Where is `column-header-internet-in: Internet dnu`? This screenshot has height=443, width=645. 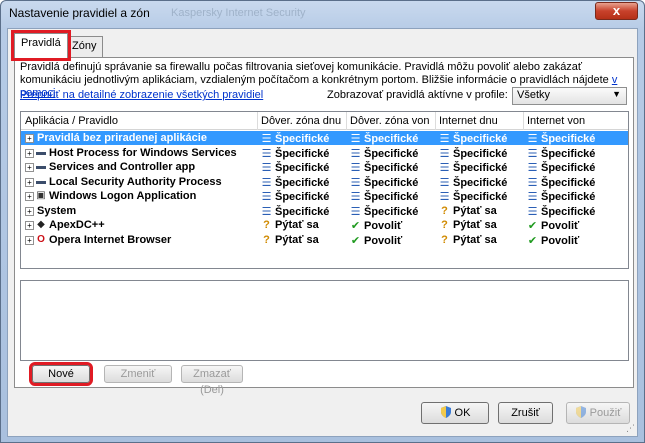
column-header-internet-in: Internet dnu is located at coordinates (468, 121).